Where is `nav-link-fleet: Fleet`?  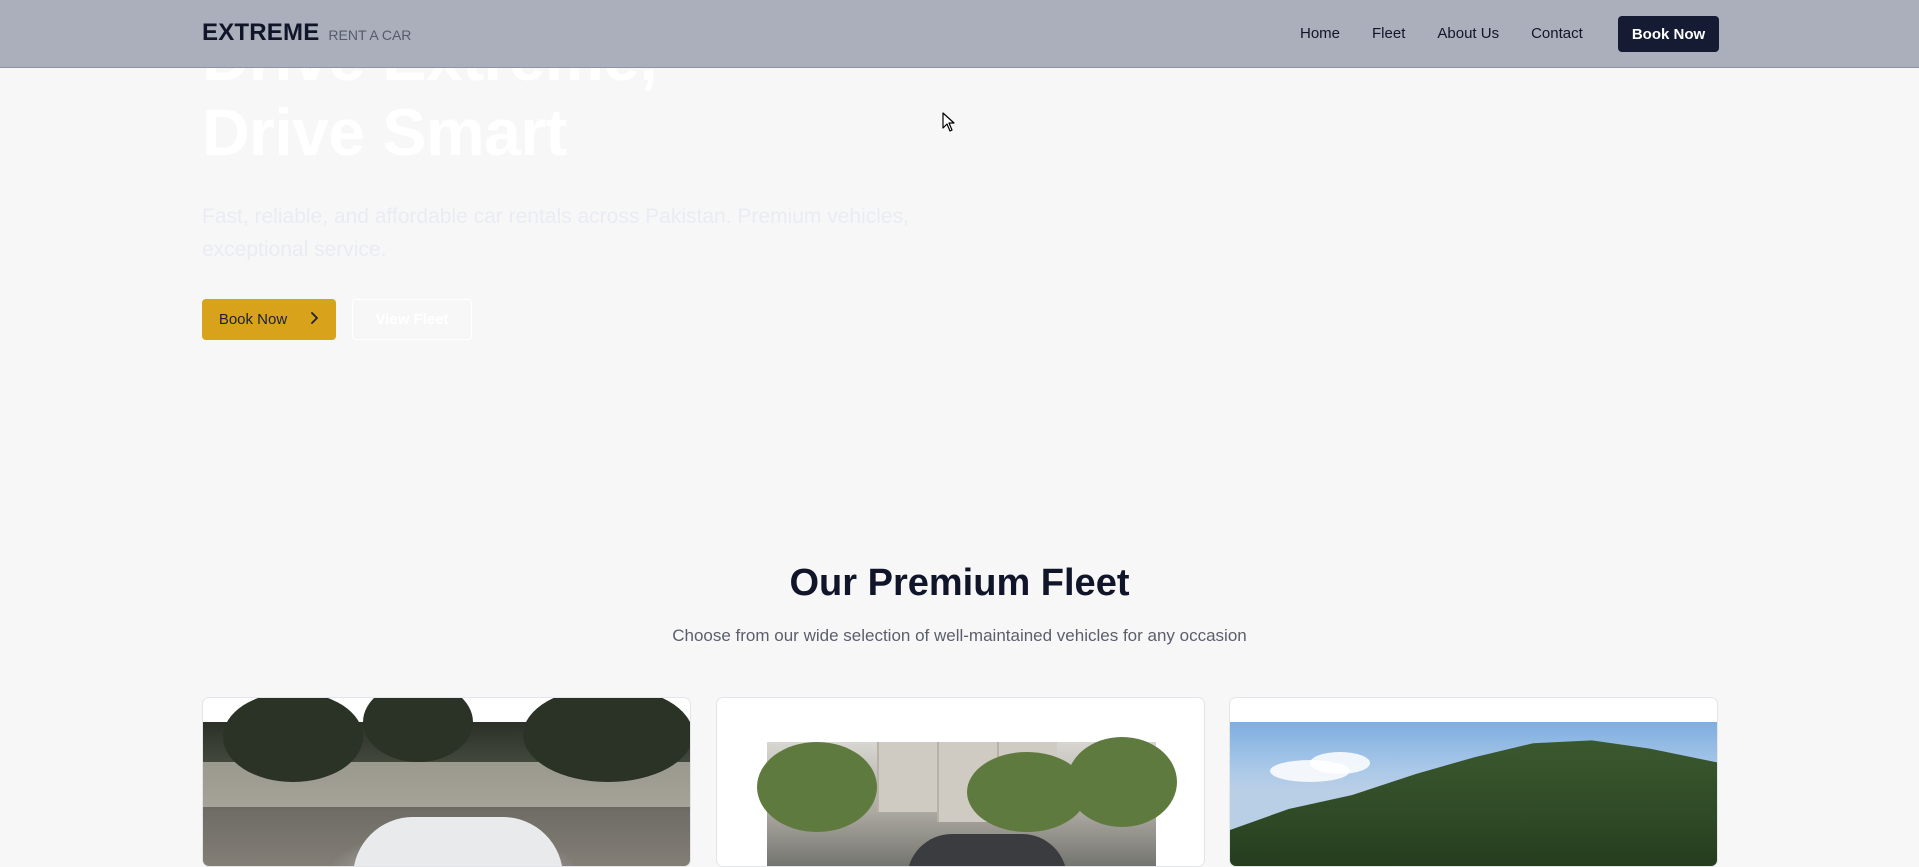 nav-link-fleet: Fleet is located at coordinates (1388, 33).